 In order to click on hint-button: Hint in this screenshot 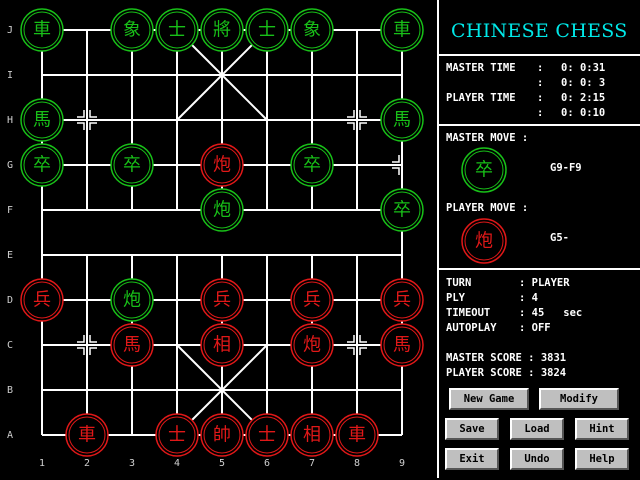, I will do `click(602, 429)`.